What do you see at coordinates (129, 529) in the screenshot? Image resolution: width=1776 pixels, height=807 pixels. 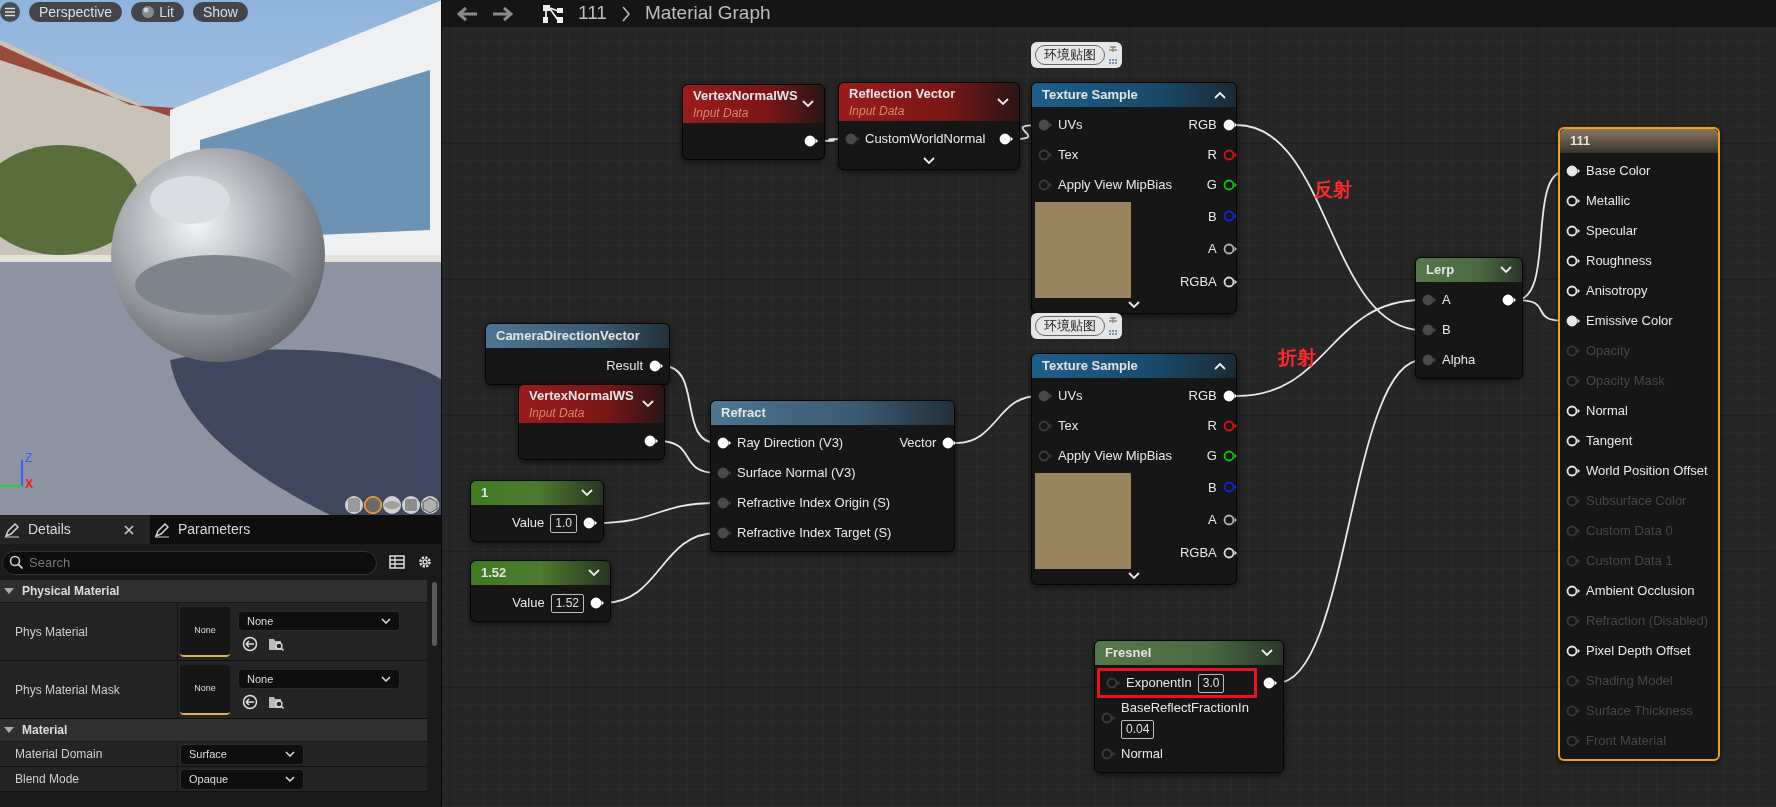 I see `close-icon` at bounding box center [129, 529].